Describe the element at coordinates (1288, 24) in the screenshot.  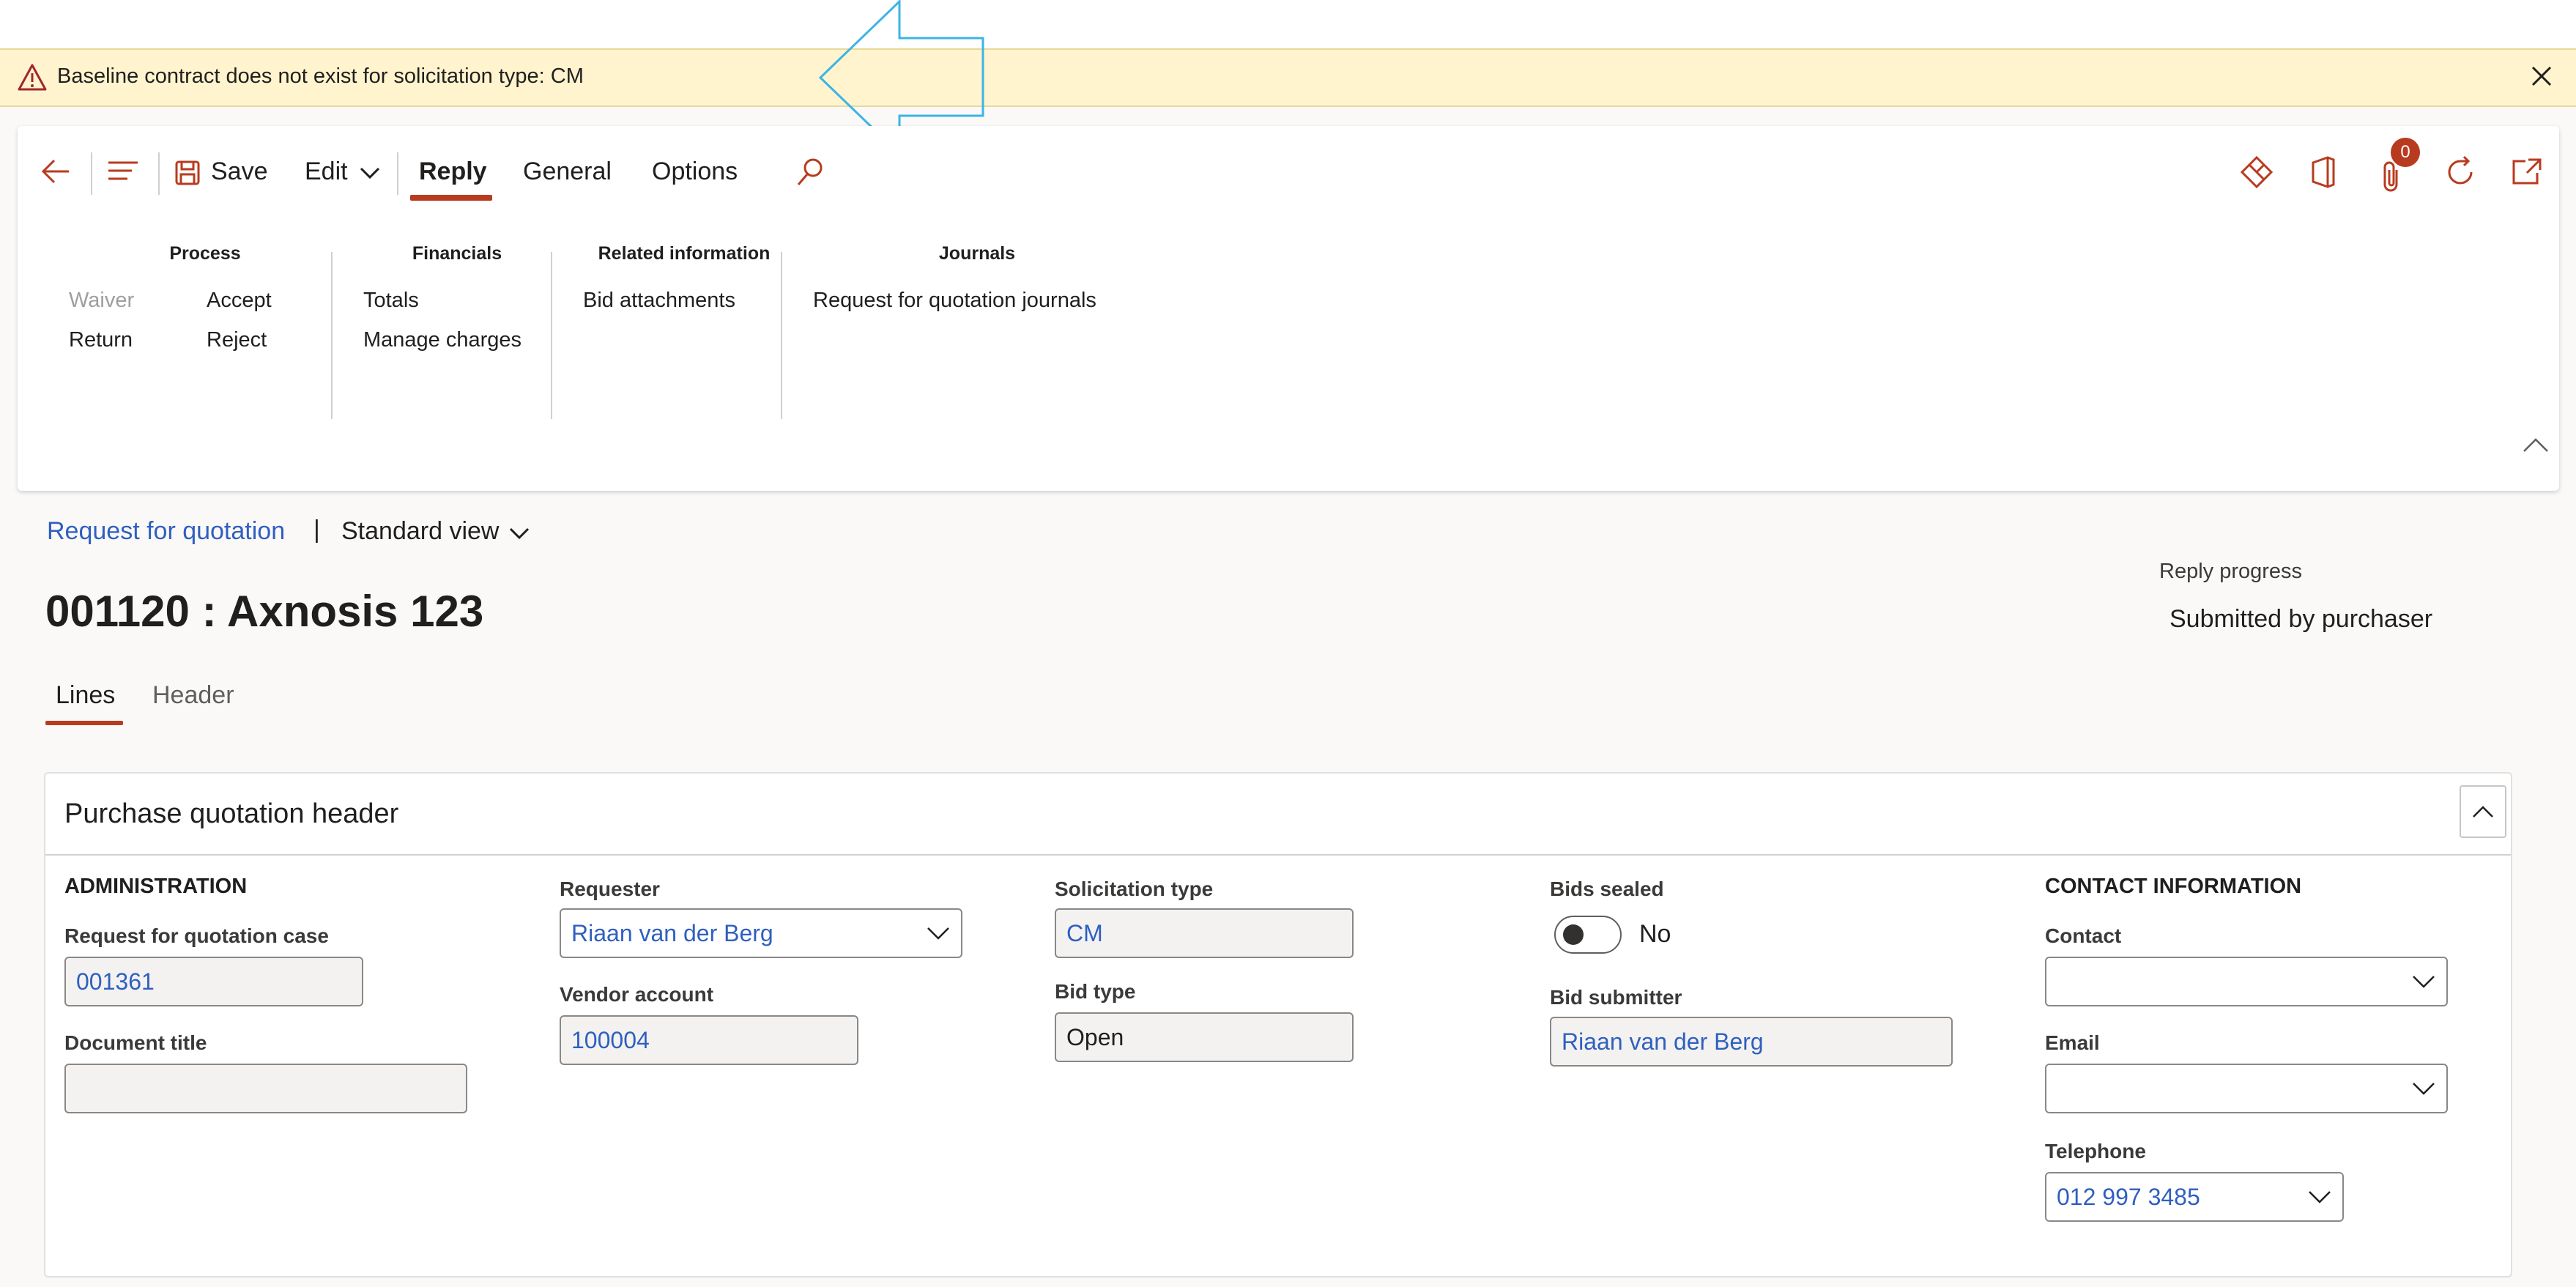
I see `top-strip` at that location.